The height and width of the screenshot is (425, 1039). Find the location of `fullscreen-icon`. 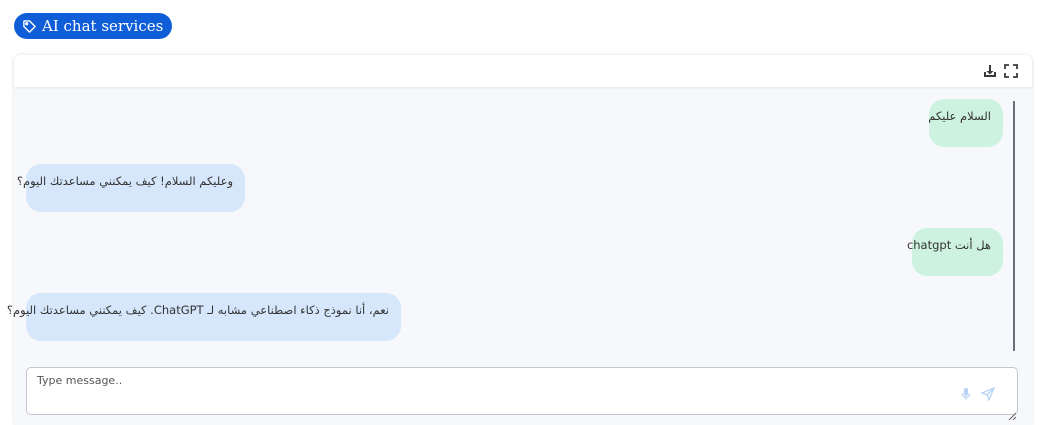

fullscreen-icon is located at coordinates (1011, 71).